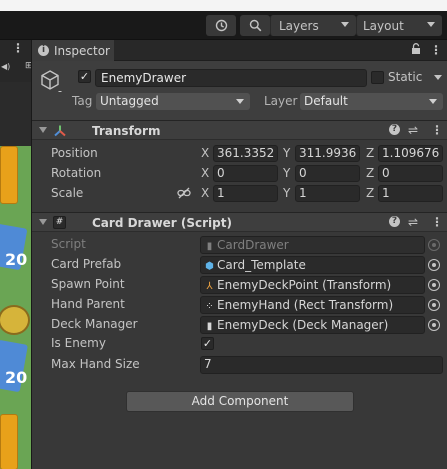  Describe the element at coordinates (84, 76) in the screenshot. I see `active-checkbox: ✓` at that location.